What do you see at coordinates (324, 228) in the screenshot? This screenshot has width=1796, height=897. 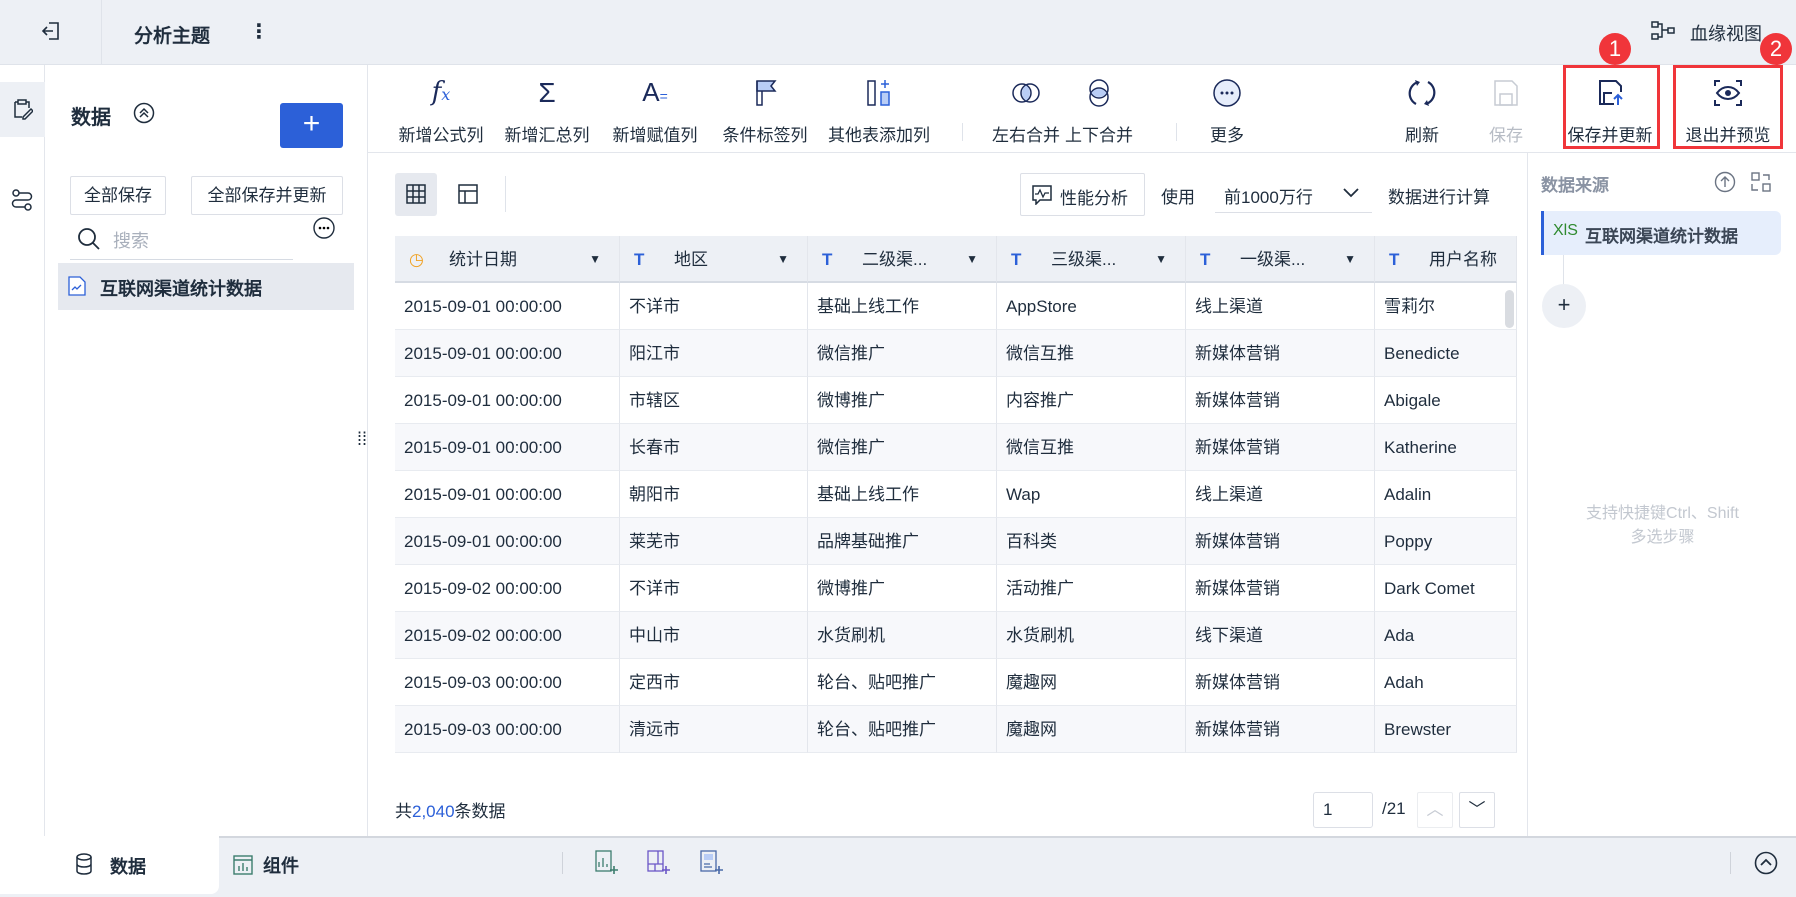 I see `more-options-icon` at bounding box center [324, 228].